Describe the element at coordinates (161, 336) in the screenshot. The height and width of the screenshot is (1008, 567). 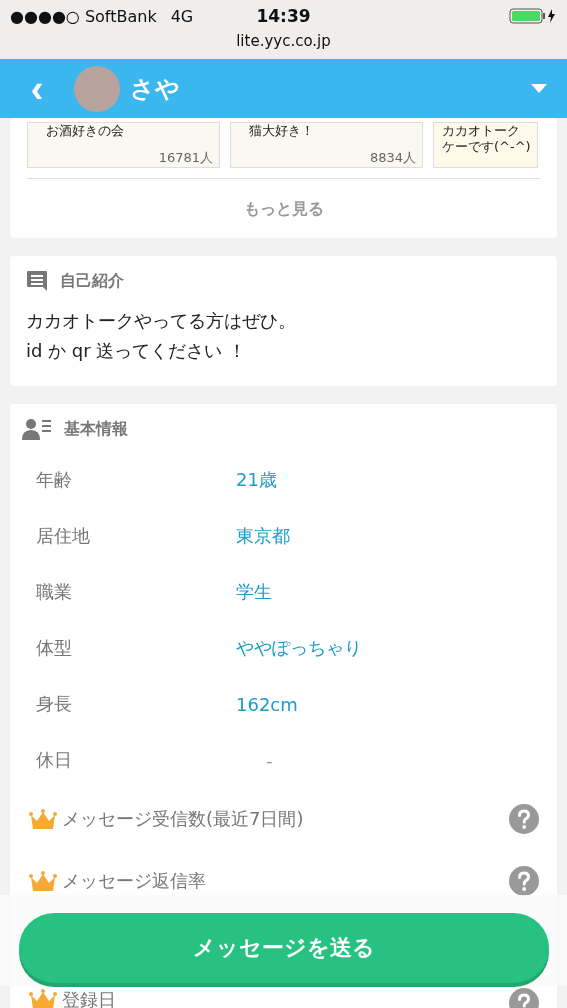
I see `intro-text: カカオトークやってる方はぜひ。 id か qr 送ってください ！` at that location.